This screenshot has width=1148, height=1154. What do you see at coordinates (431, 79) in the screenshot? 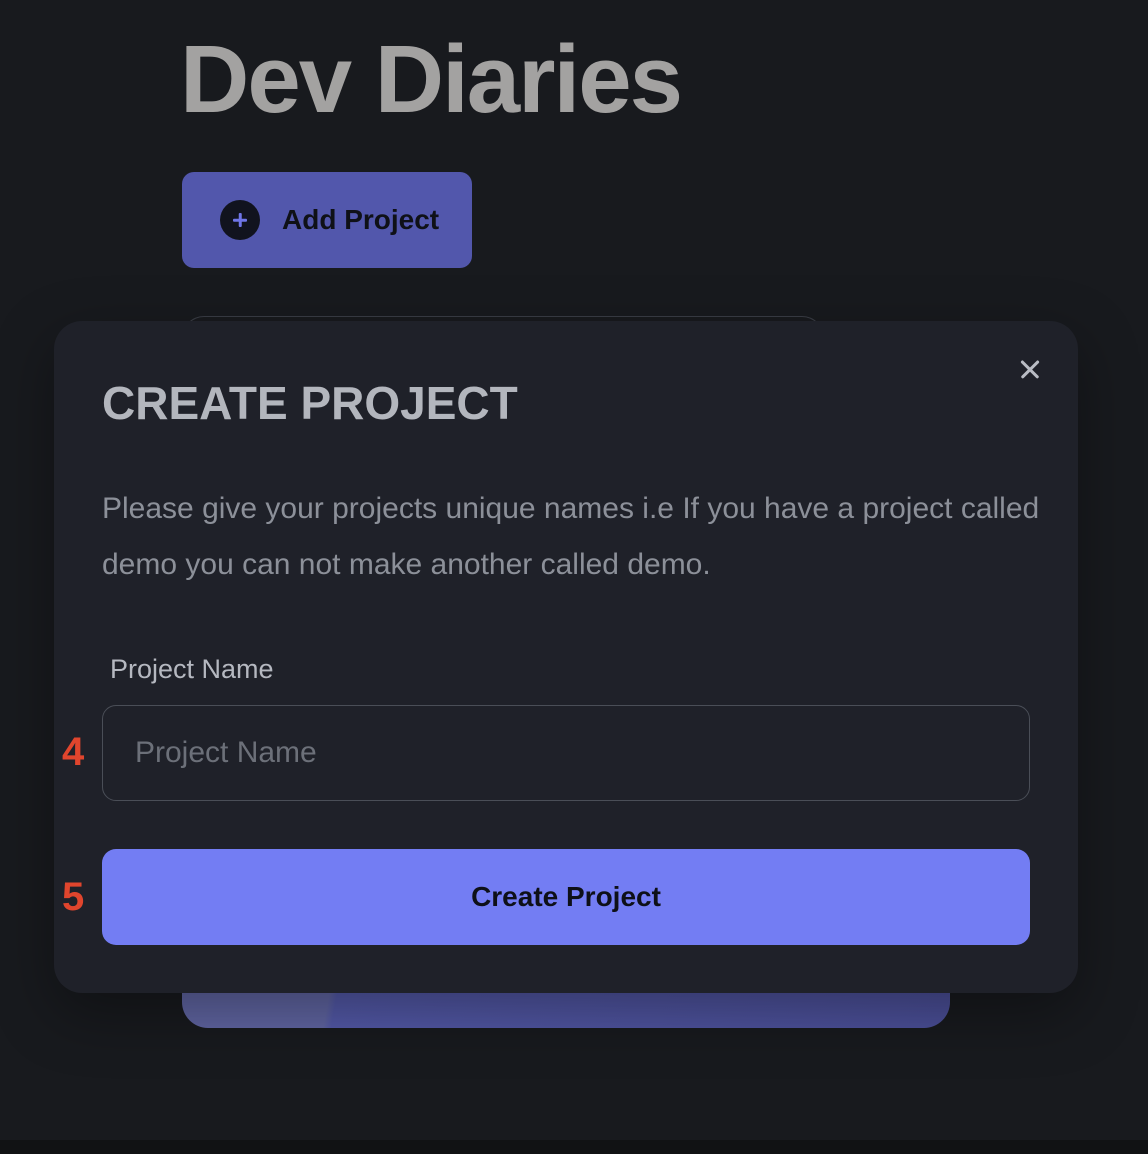
I see `app-title: Dev Diaries` at bounding box center [431, 79].